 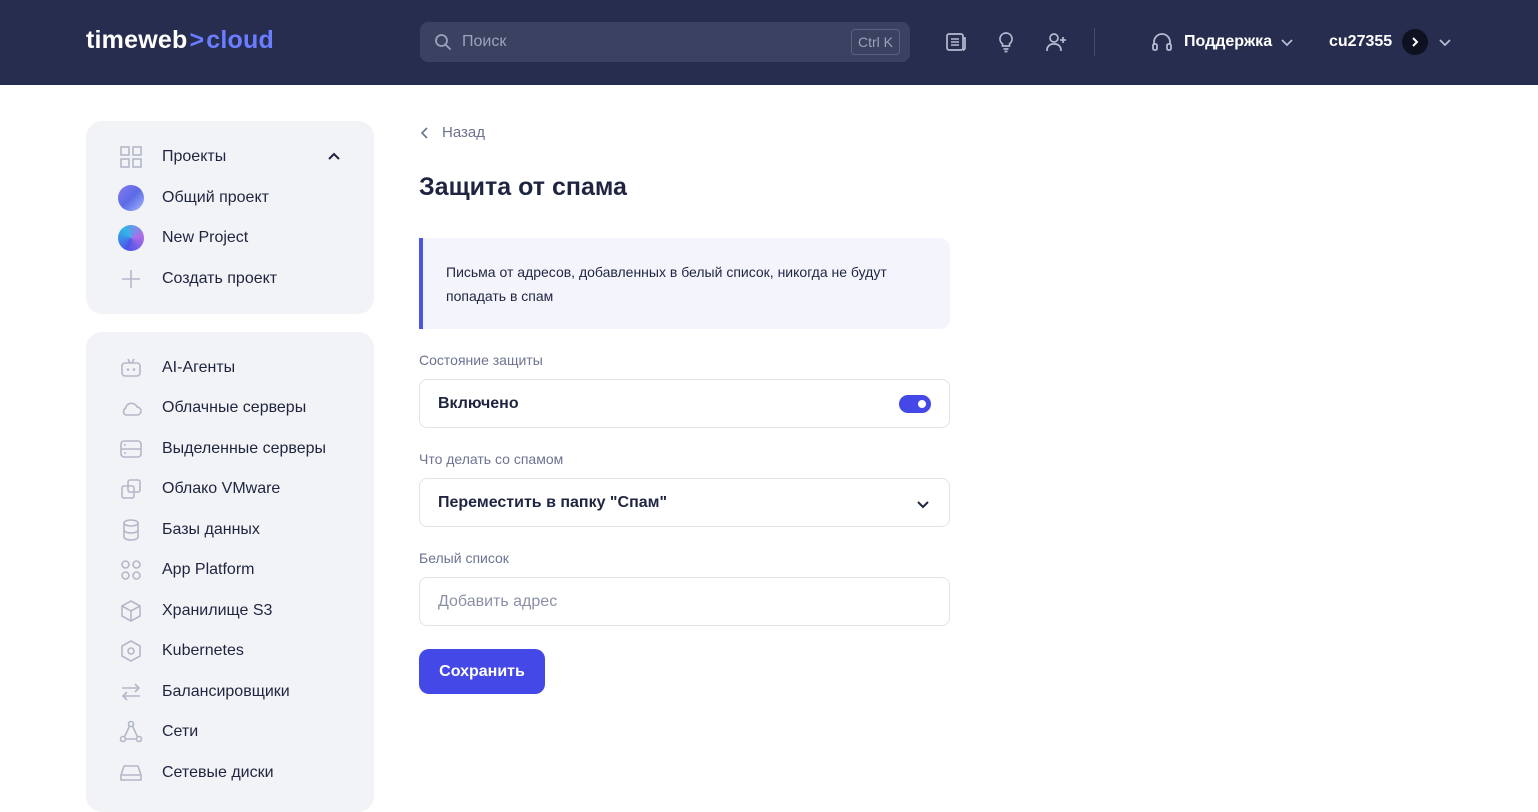 I want to click on sidebar-item-cloud-servers: Облачные серверы, so click(x=212, y=408).